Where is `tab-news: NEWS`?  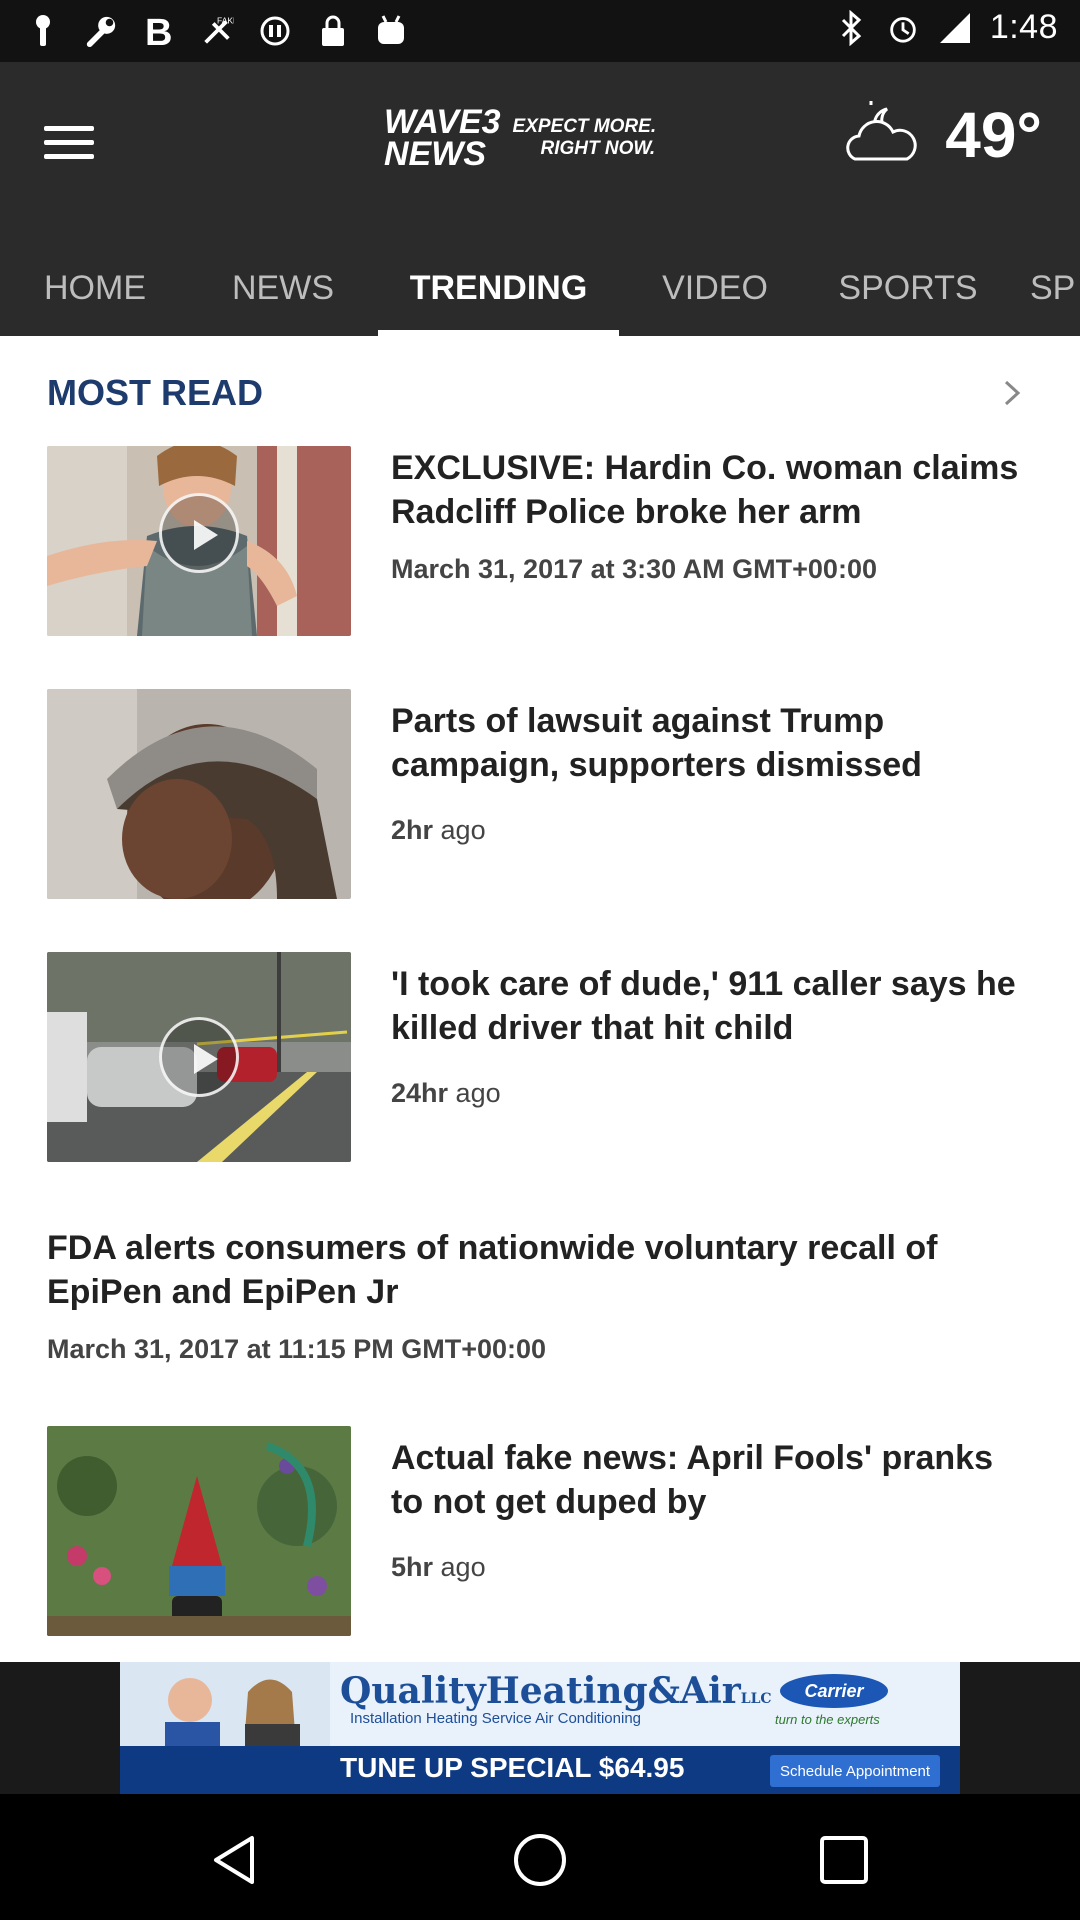
tab-news: NEWS is located at coordinates (283, 288).